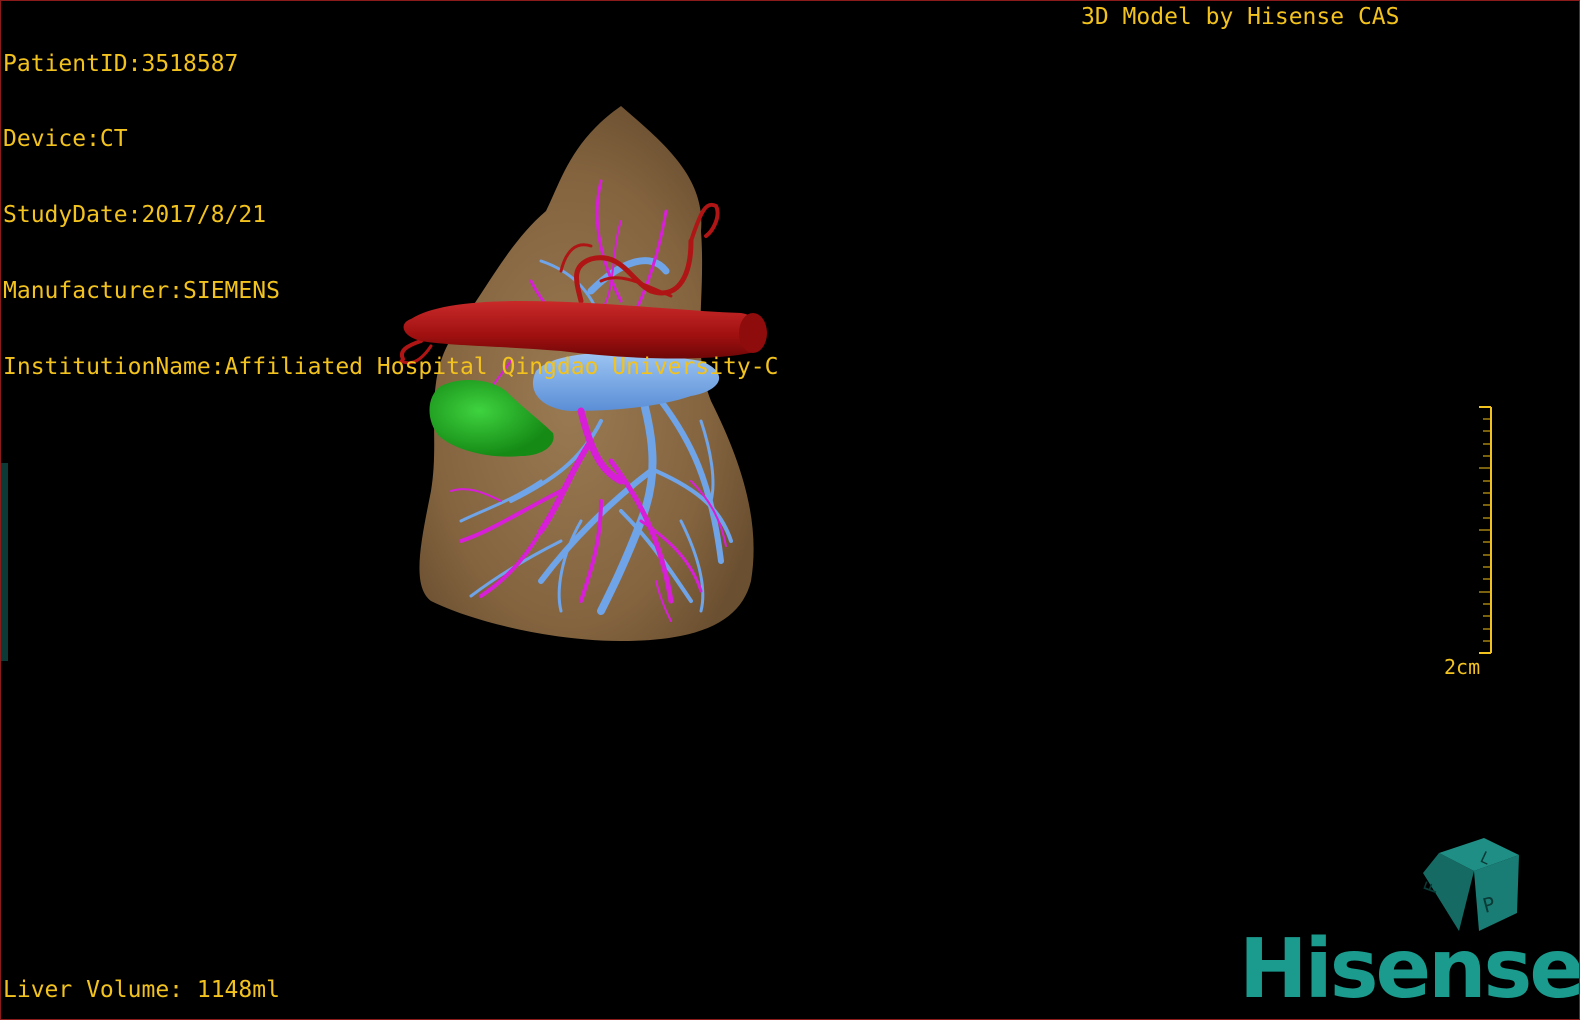  Describe the element at coordinates (1409, 969) in the screenshot. I see `hisense-logo: Hisense` at that location.